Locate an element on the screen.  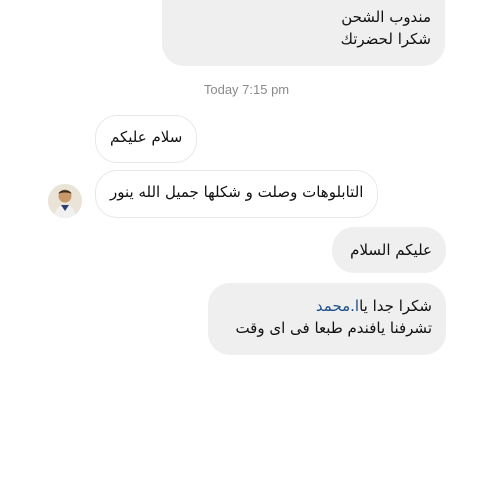
message-text-line: شكرا جدا ياا.محمد is located at coordinates (327, 306).